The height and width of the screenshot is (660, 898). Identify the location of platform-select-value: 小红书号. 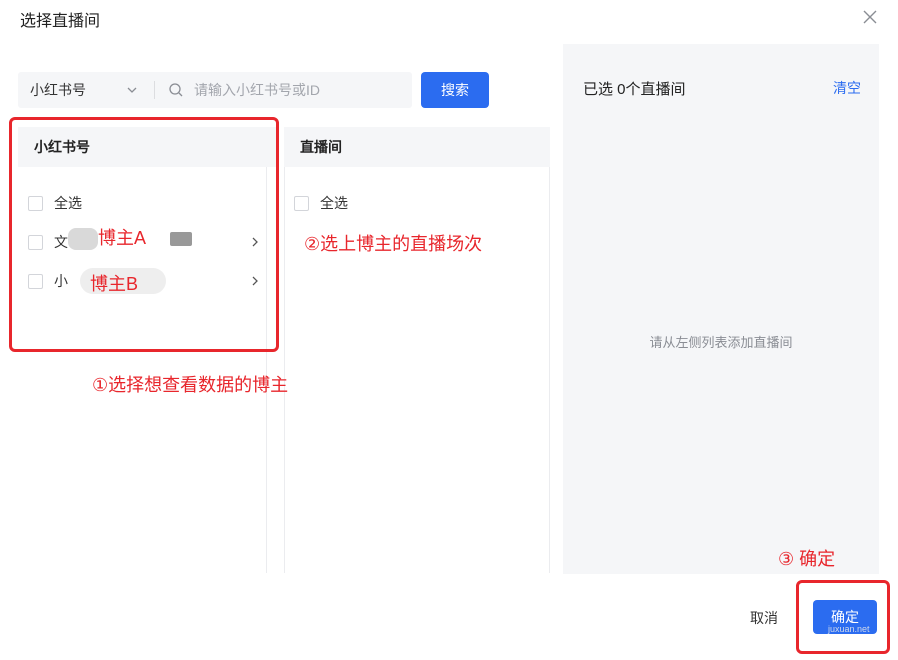
(58, 90).